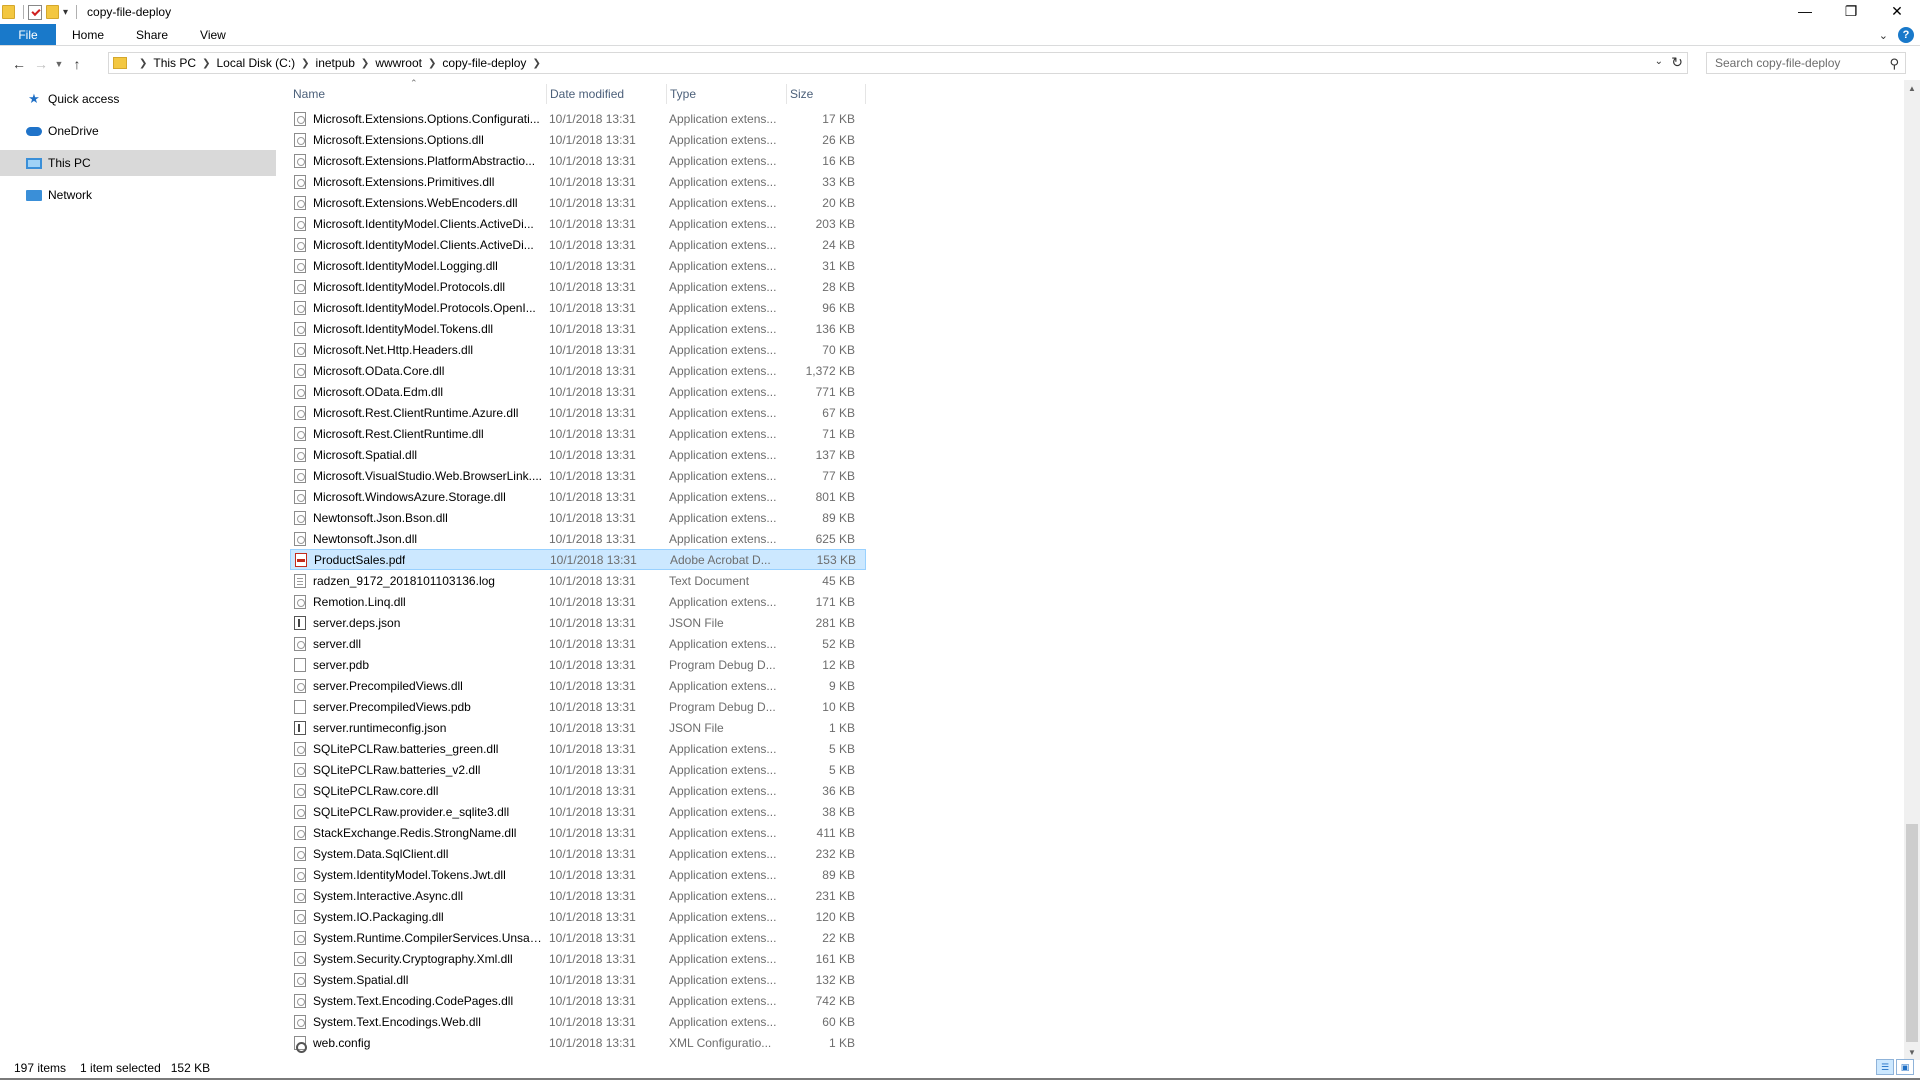  I want to click on file-name-cell: System.Interactive.Async.dll, so click(416, 895).